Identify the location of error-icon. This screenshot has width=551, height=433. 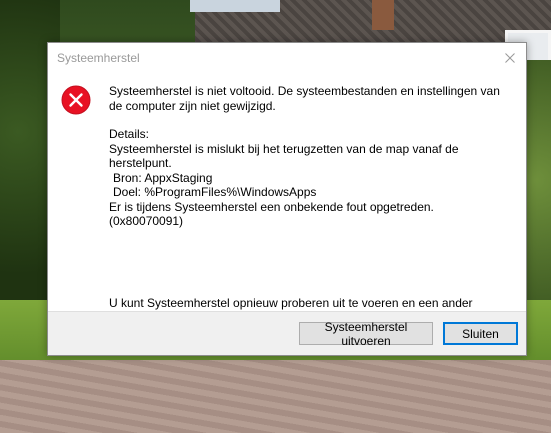
(76, 100).